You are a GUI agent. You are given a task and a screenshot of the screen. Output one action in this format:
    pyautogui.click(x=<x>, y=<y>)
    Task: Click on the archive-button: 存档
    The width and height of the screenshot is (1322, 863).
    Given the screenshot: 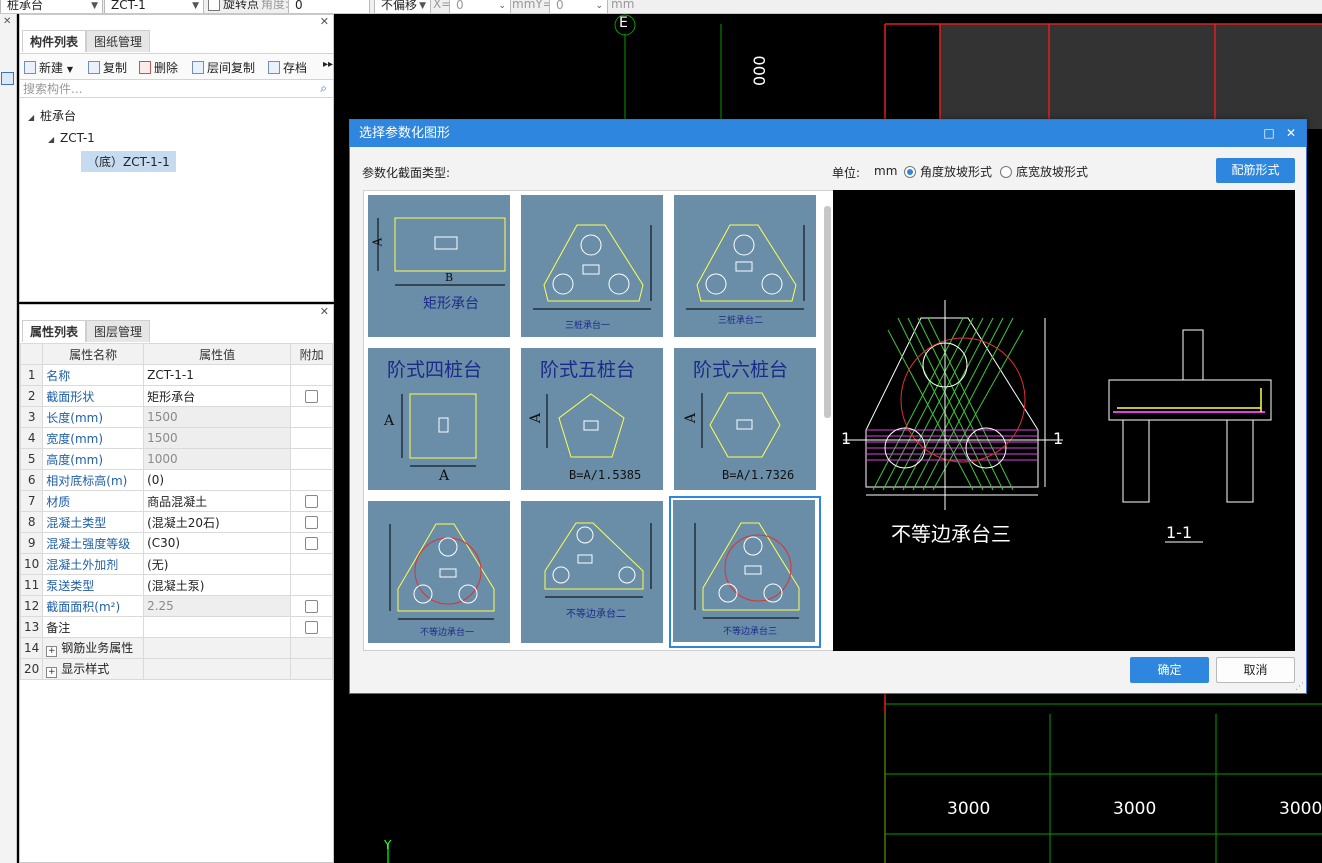 What is the action you would take?
    pyautogui.click(x=287, y=67)
    